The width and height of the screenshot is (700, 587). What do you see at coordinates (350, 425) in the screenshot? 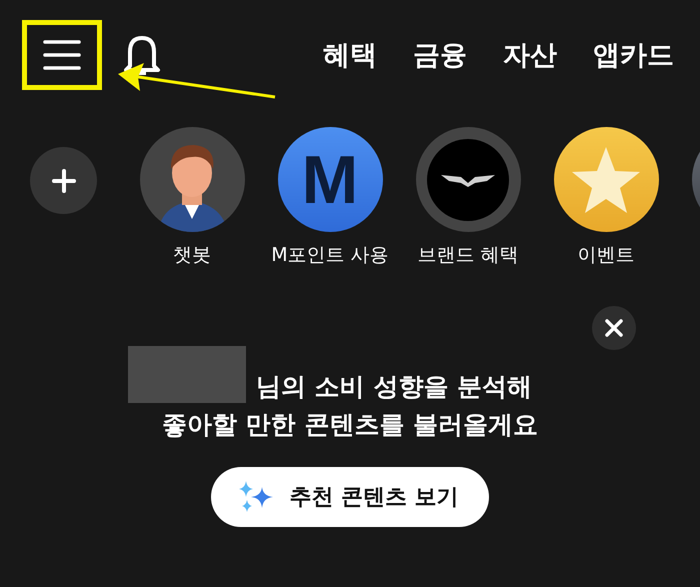
I see `recommendation-text: 좋아할 만한 콘텐츠를 불러올게요` at bounding box center [350, 425].